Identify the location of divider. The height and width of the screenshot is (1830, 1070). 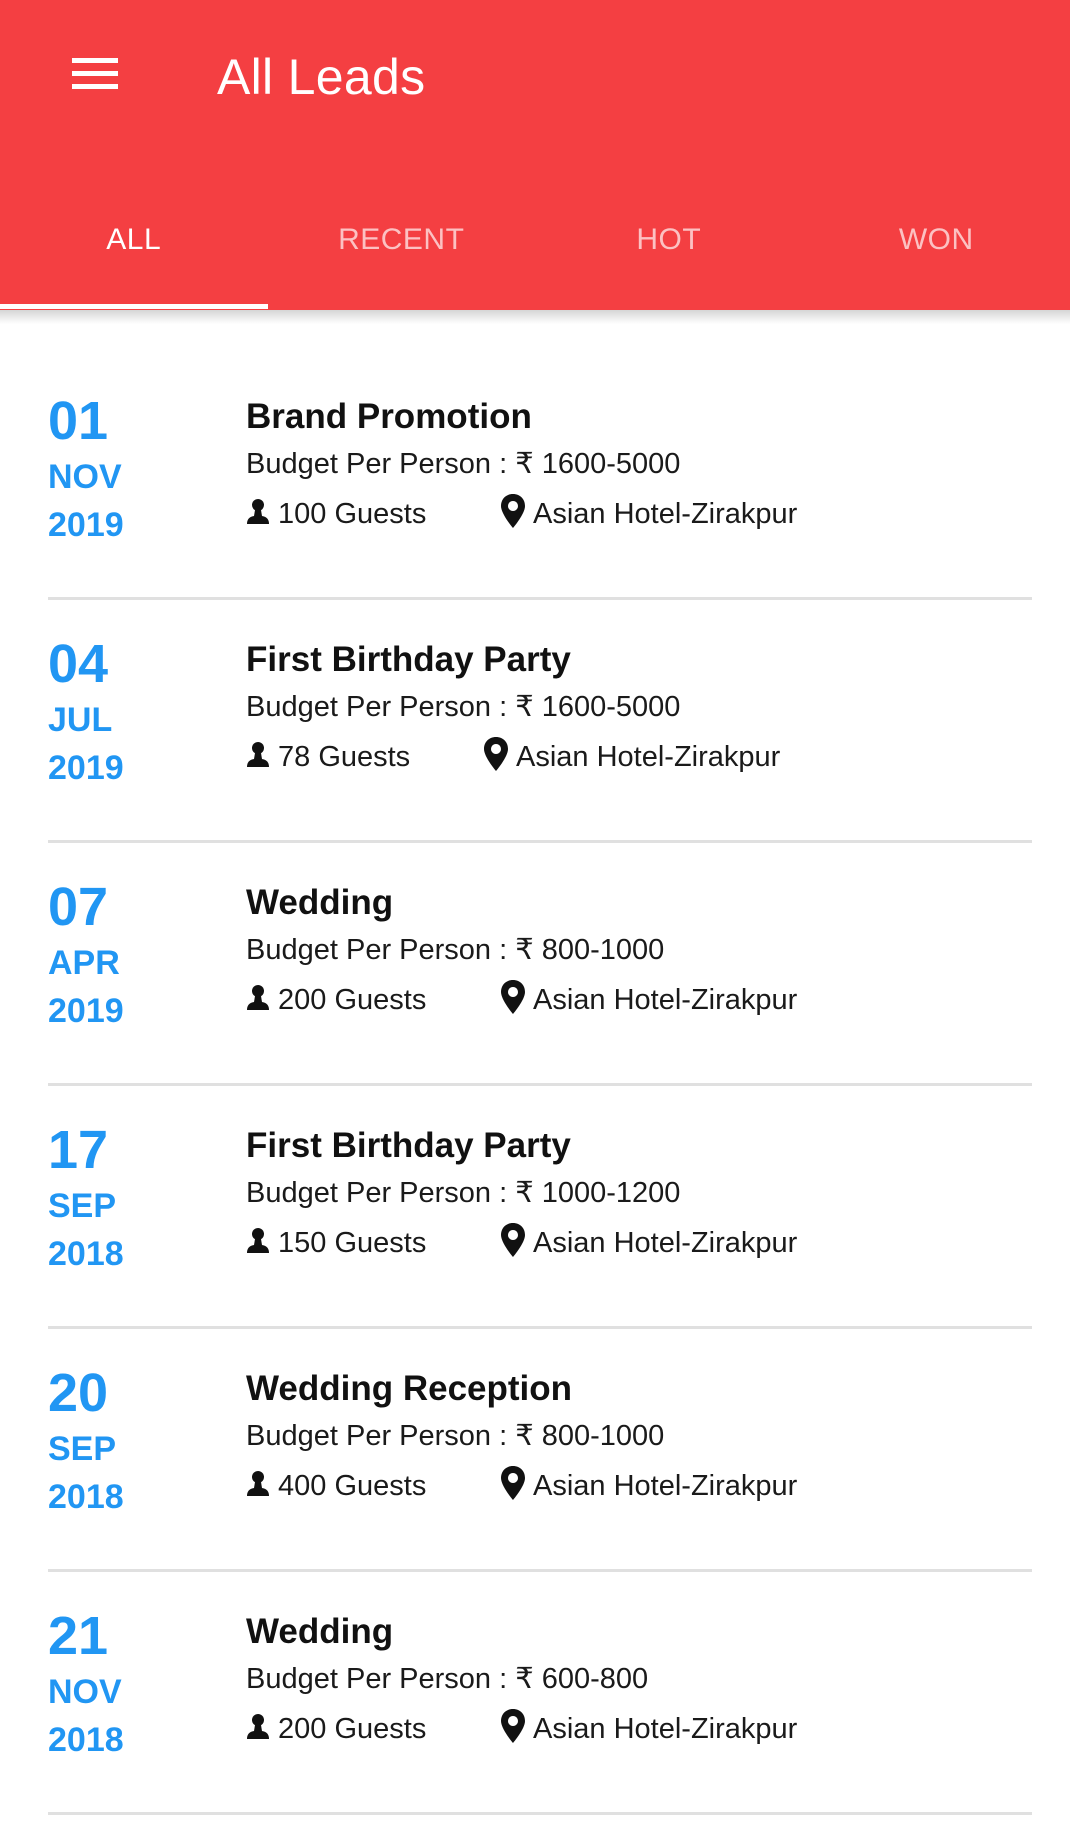
(540, 1813).